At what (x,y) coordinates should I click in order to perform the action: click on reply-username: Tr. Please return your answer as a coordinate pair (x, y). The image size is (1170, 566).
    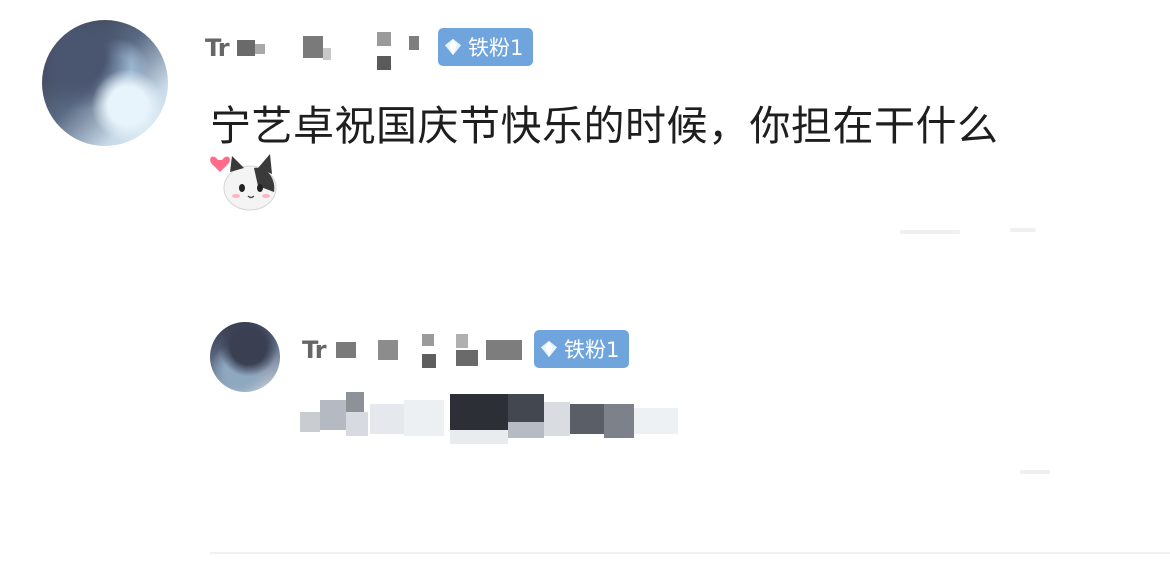
    Looking at the image, I should click on (414, 350).